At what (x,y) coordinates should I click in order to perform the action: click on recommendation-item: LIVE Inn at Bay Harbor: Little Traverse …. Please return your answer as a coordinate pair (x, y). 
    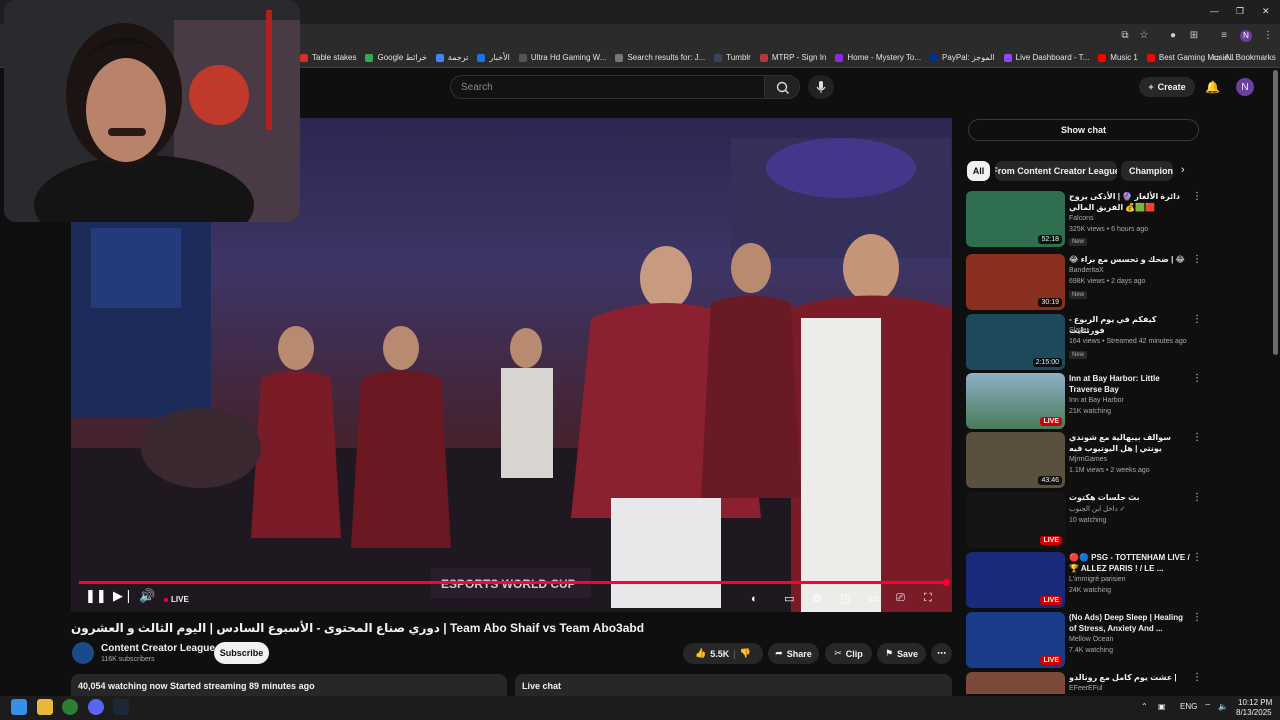
    Looking at the image, I should click on (1086, 401).